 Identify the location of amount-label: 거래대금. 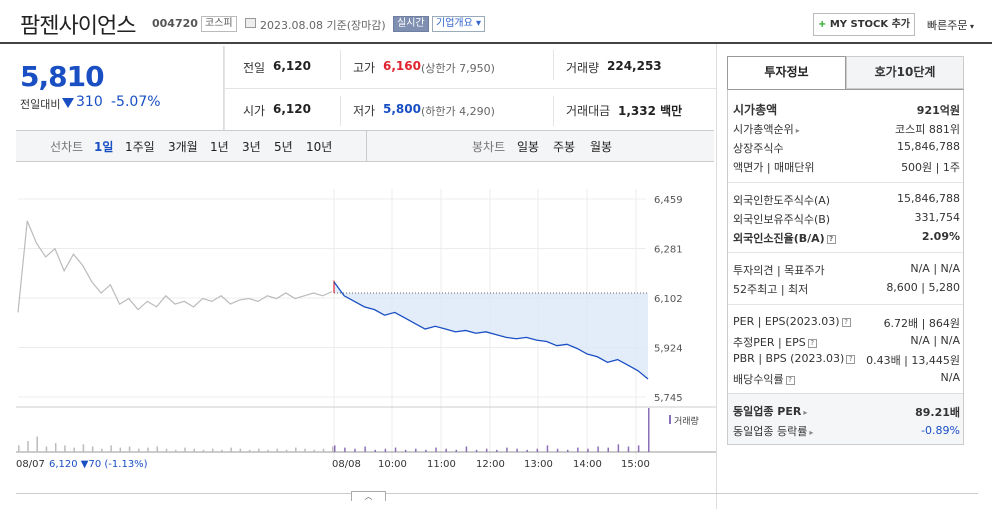
(588, 111).